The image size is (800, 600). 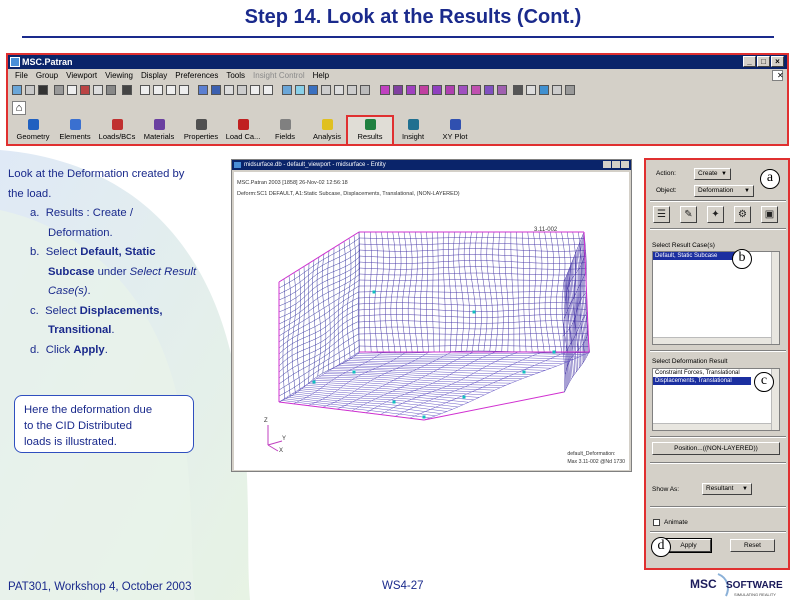 I want to click on viewport-controls, so click(x=616, y=164).